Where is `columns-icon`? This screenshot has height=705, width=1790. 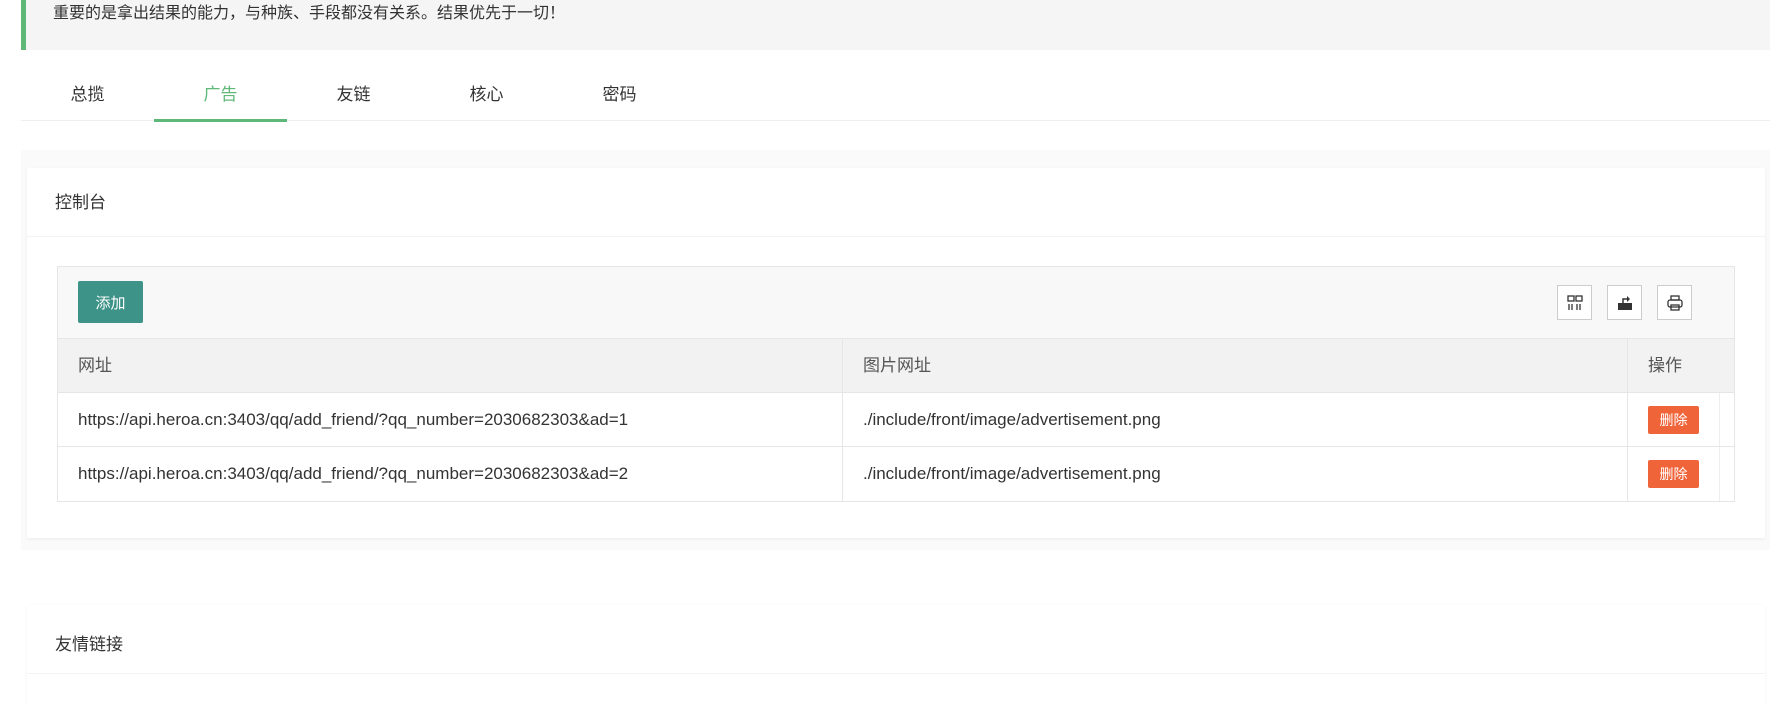
columns-icon is located at coordinates (1574, 302).